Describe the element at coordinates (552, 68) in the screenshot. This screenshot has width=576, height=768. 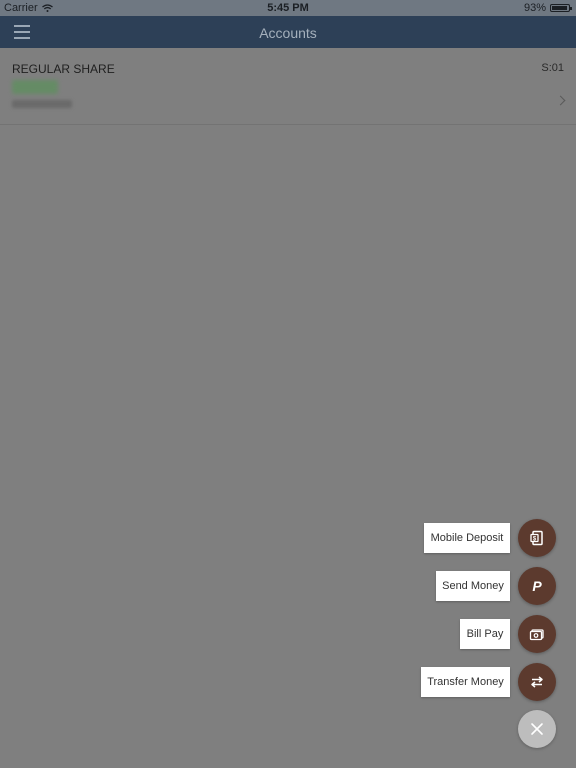
I see `account-suffix: S:01` at that location.